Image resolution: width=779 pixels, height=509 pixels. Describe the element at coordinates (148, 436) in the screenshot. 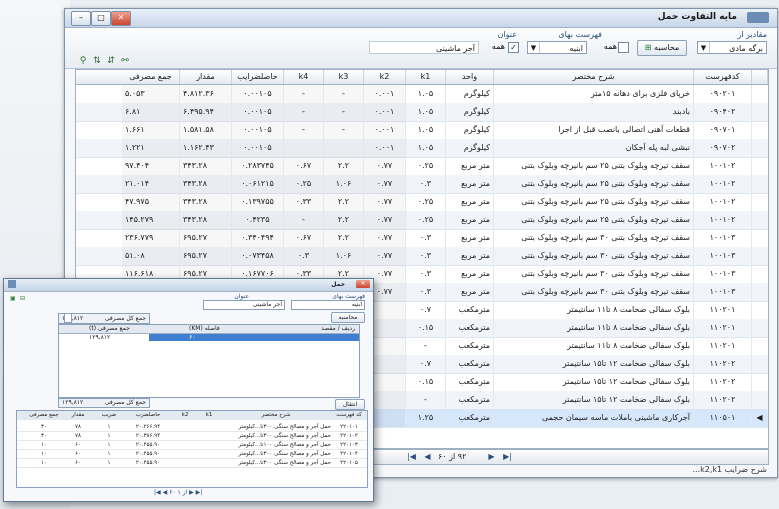

I see `popup-cell-a: ۲۰.۳۸۶.۹۴` at that location.